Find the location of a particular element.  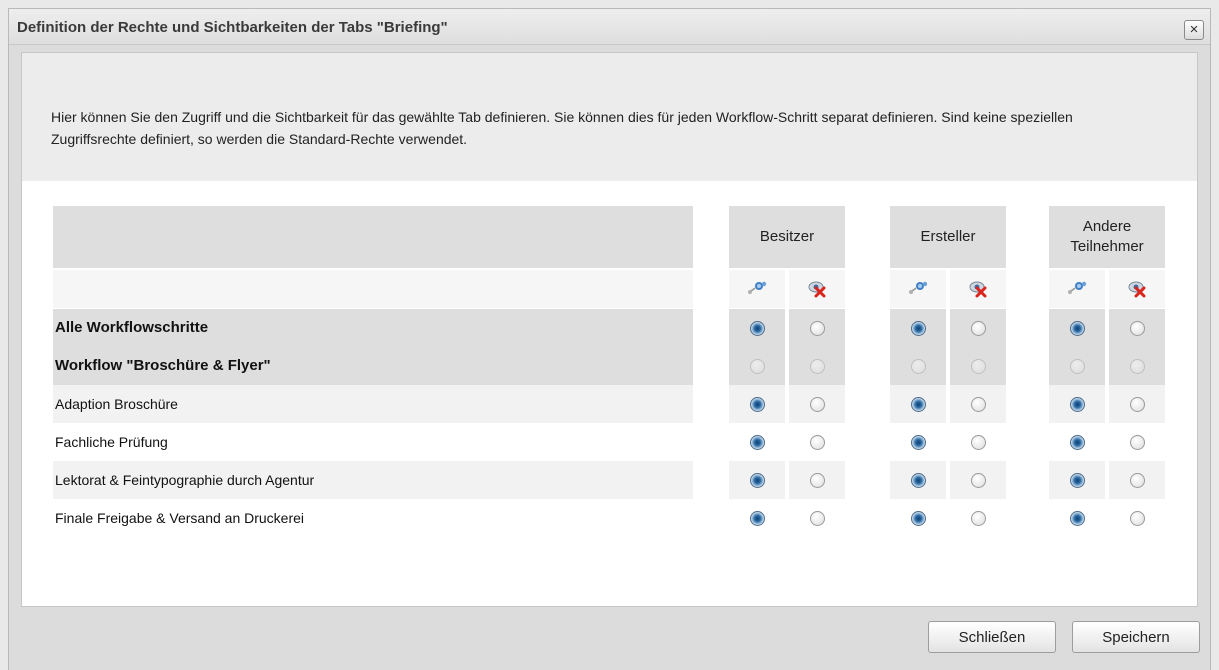

save-button: Speichern is located at coordinates (1136, 637).